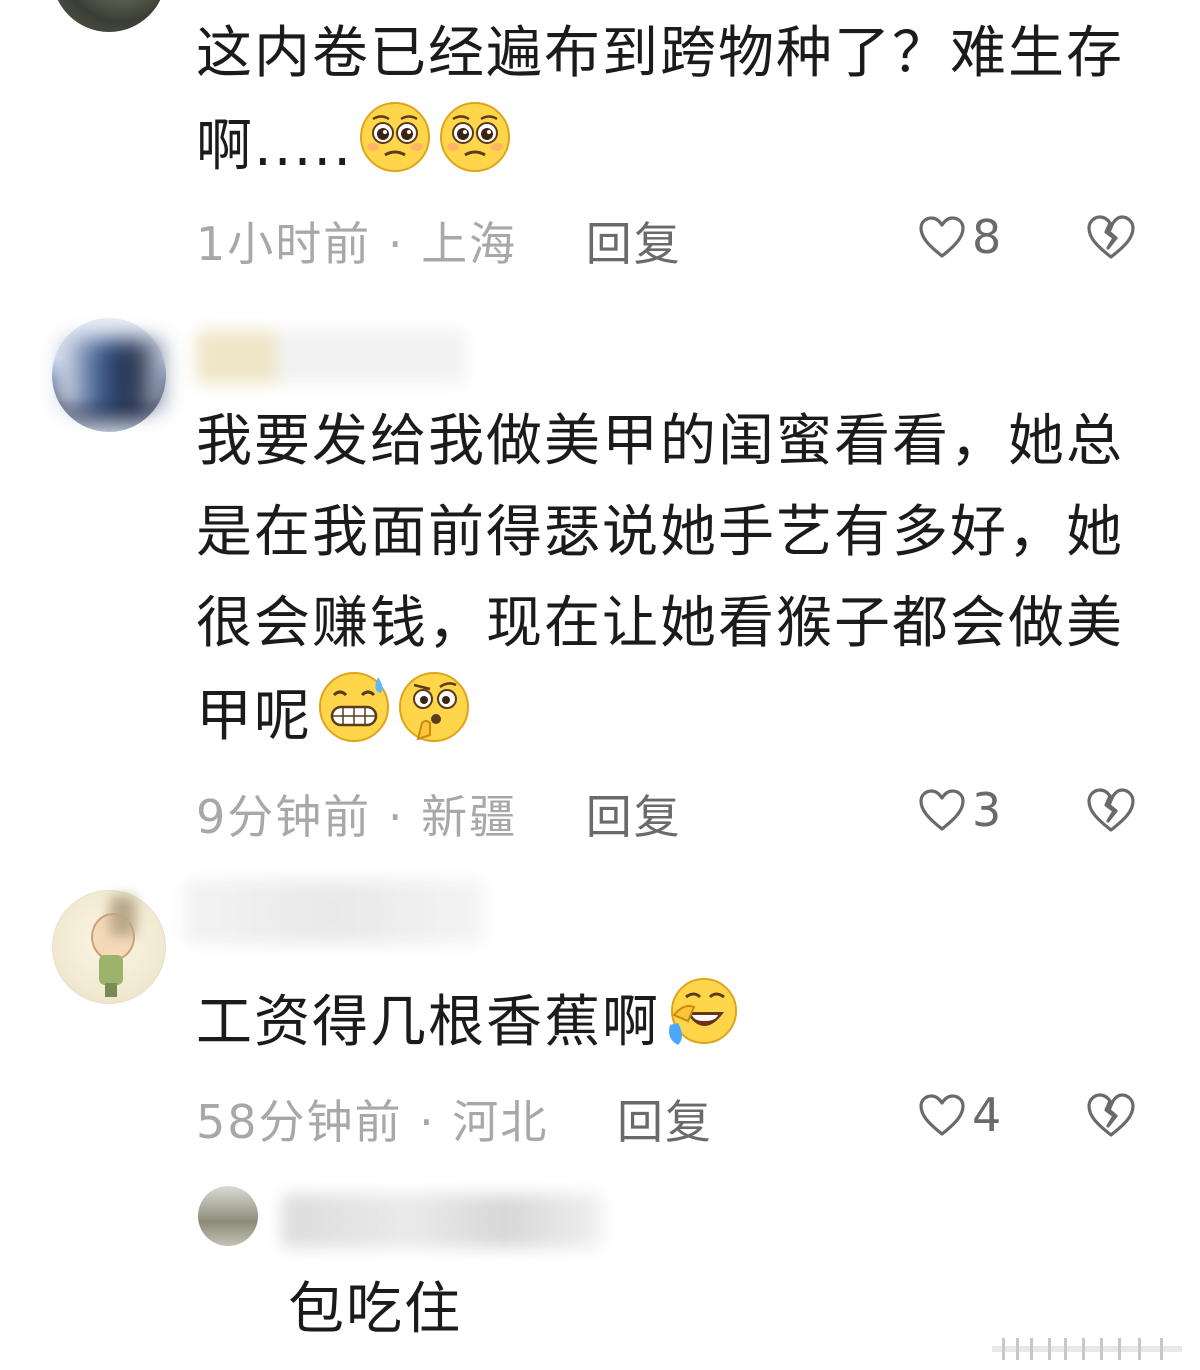  What do you see at coordinates (500, 1122) in the screenshot?
I see `location: 河北` at bounding box center [500, 1122].